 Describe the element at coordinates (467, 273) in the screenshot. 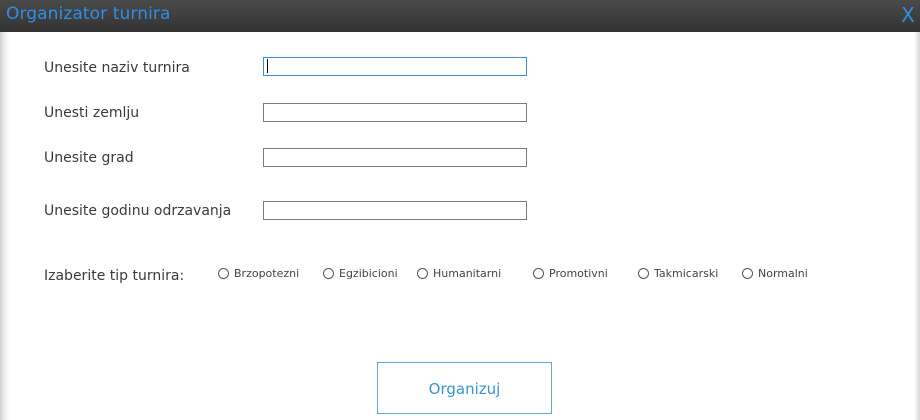

I see `radio-label: Humanitarni` at that location.